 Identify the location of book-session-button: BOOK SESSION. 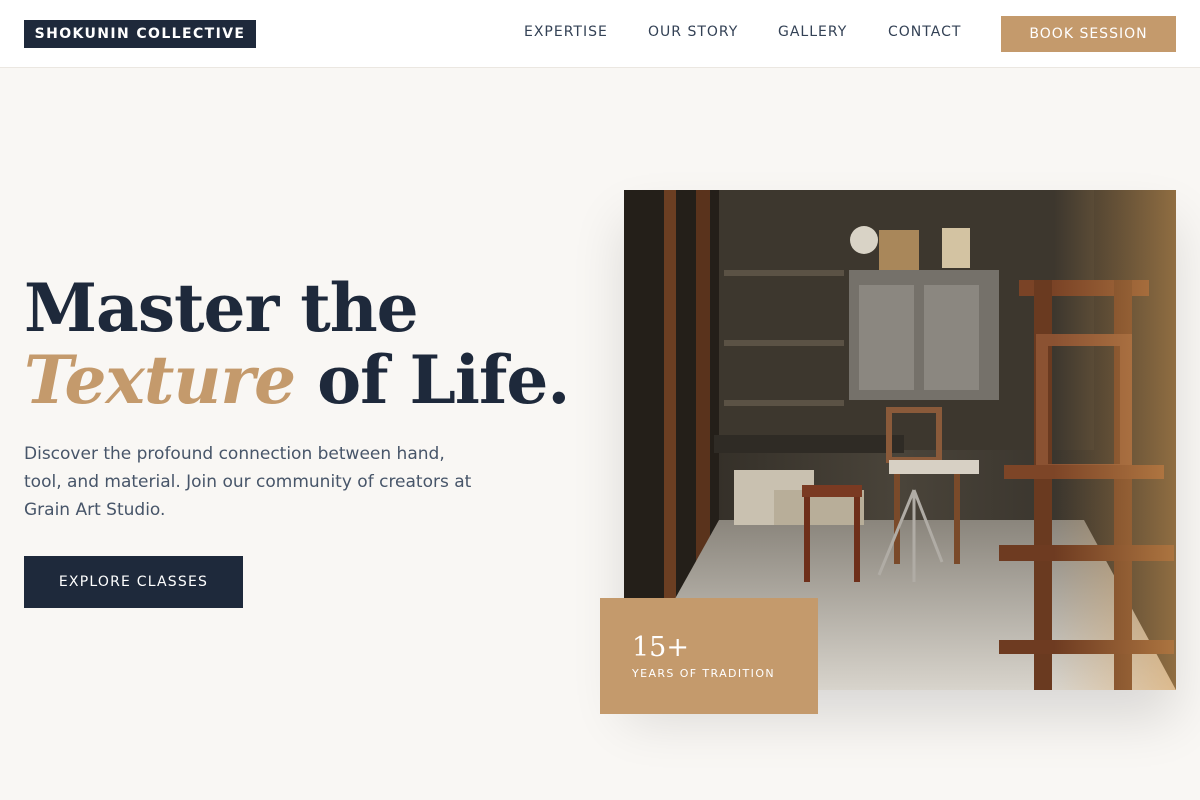
(1088, 34).